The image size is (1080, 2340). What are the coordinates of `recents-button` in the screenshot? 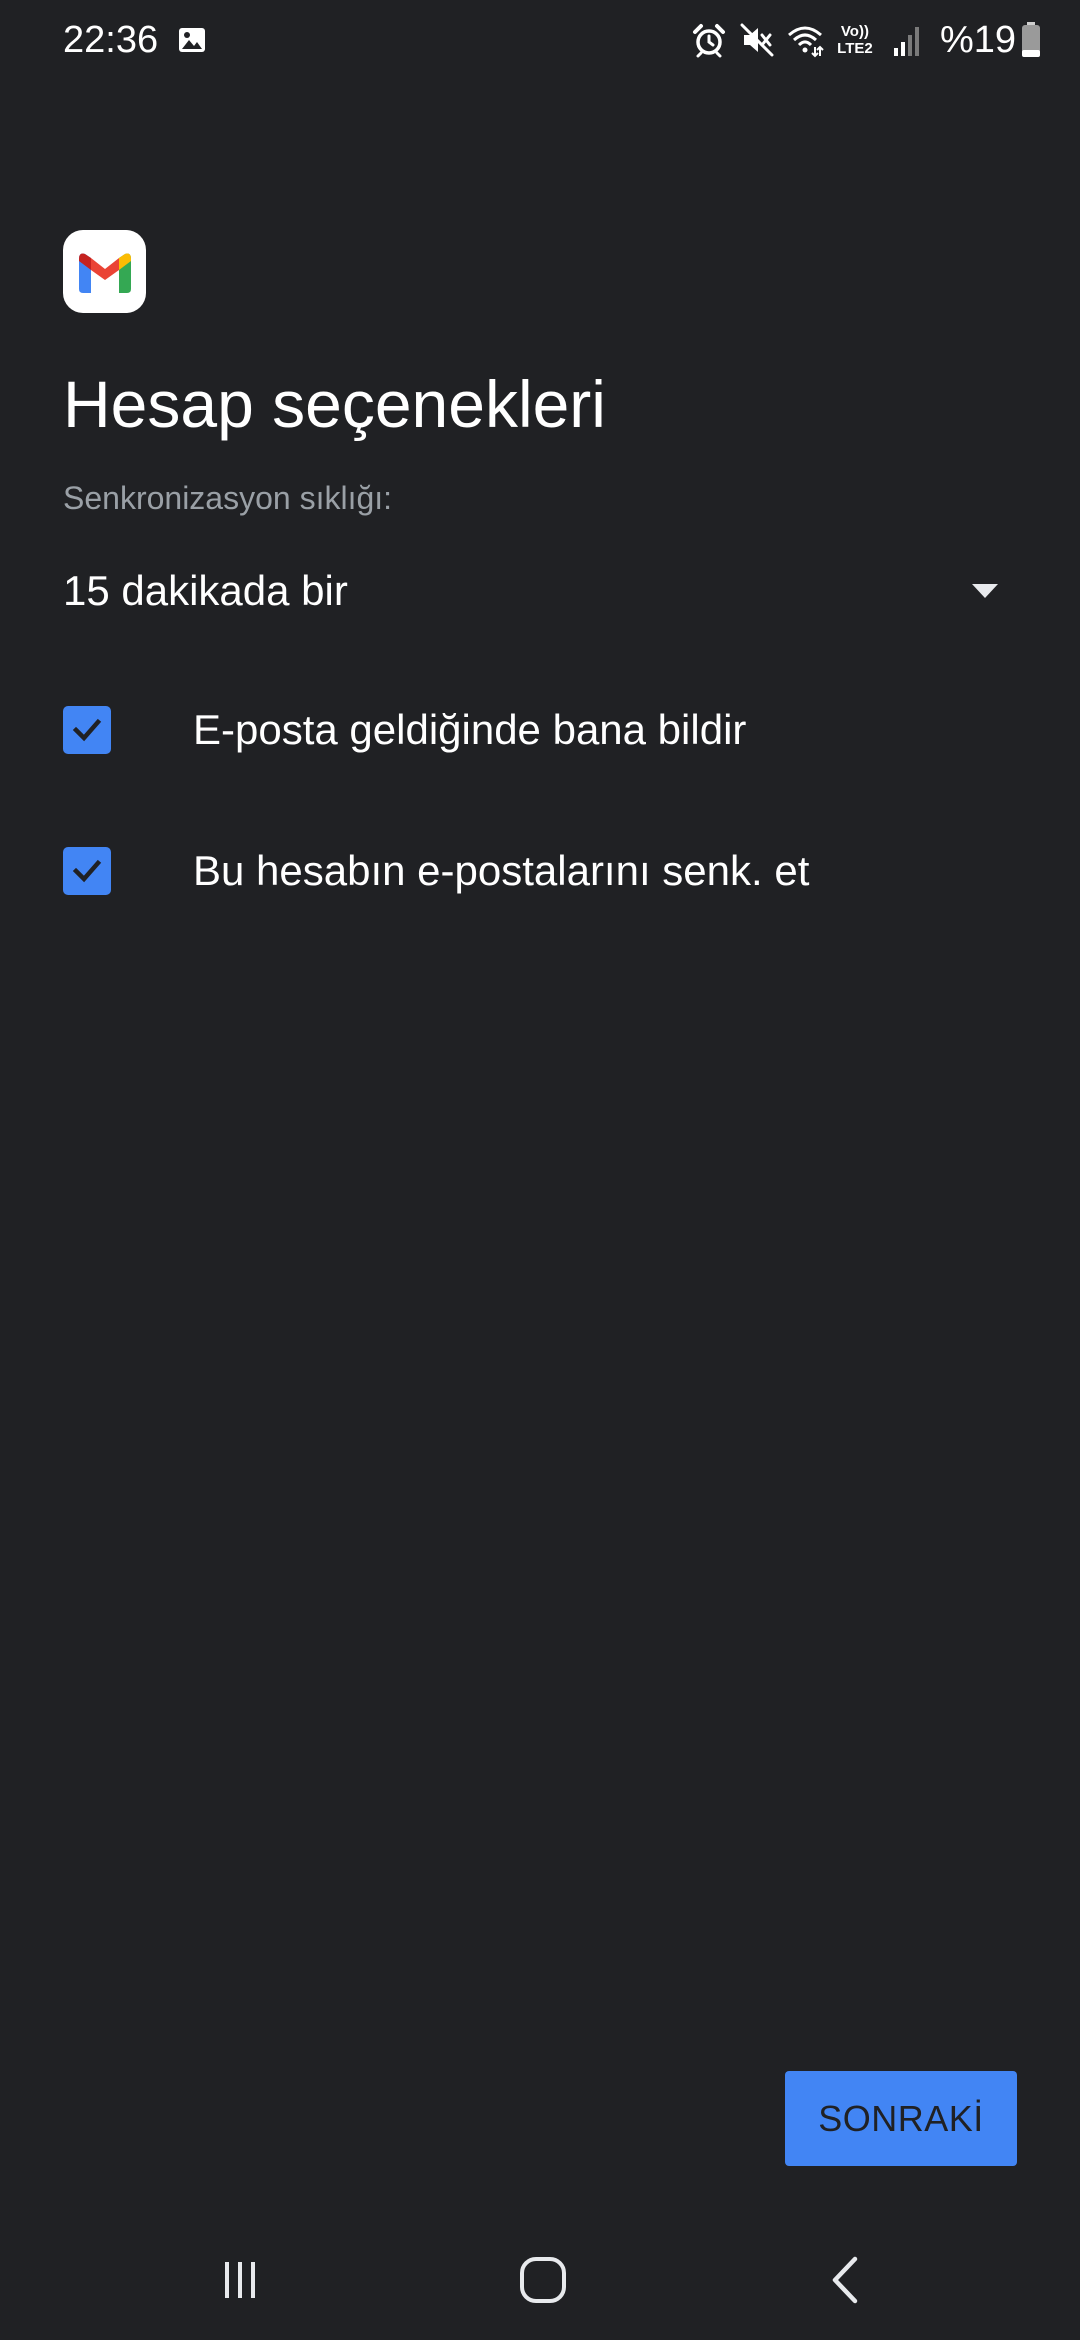 It's located at (240, 2280).